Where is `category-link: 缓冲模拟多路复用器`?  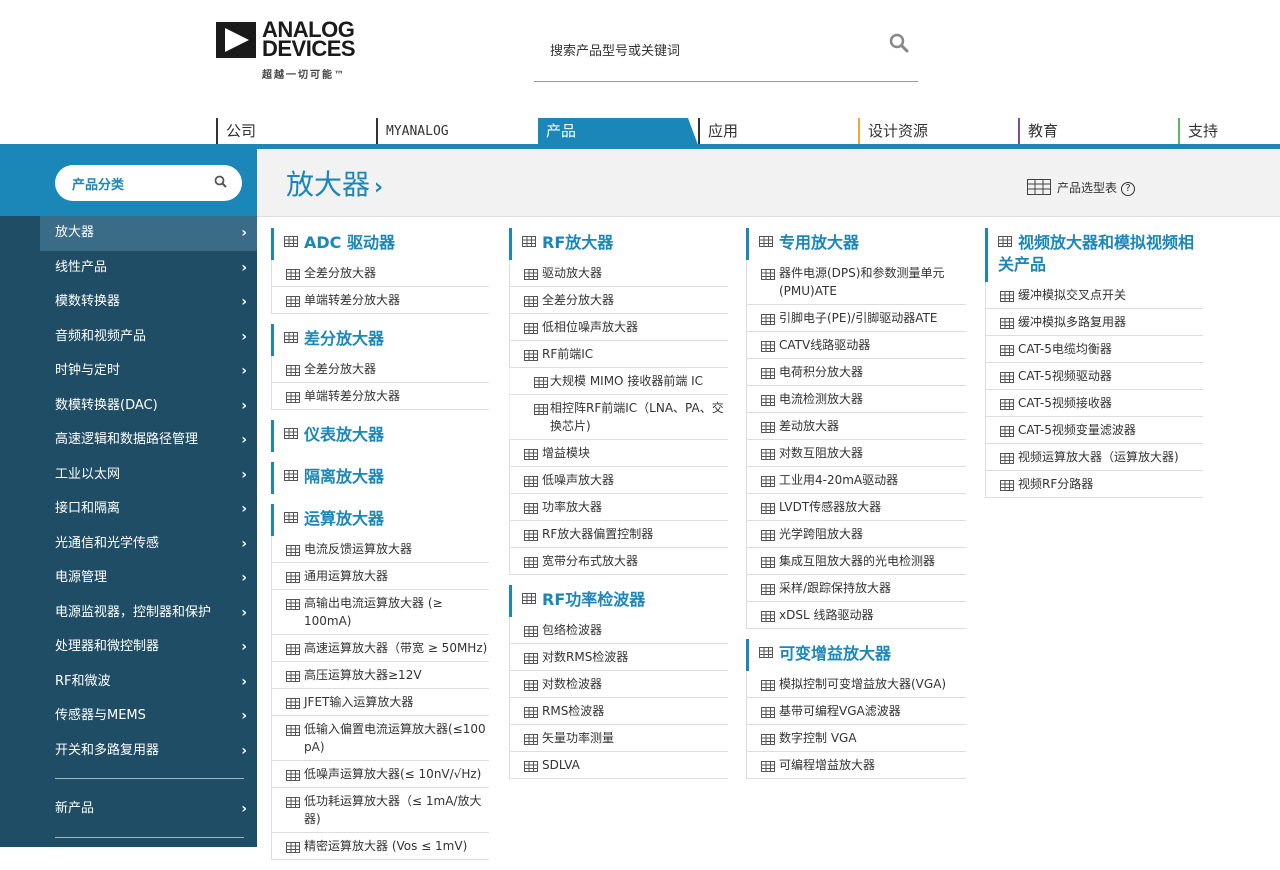
category-link: 缓冲模拟多路复用器 is located at coordinates (1094, 322).